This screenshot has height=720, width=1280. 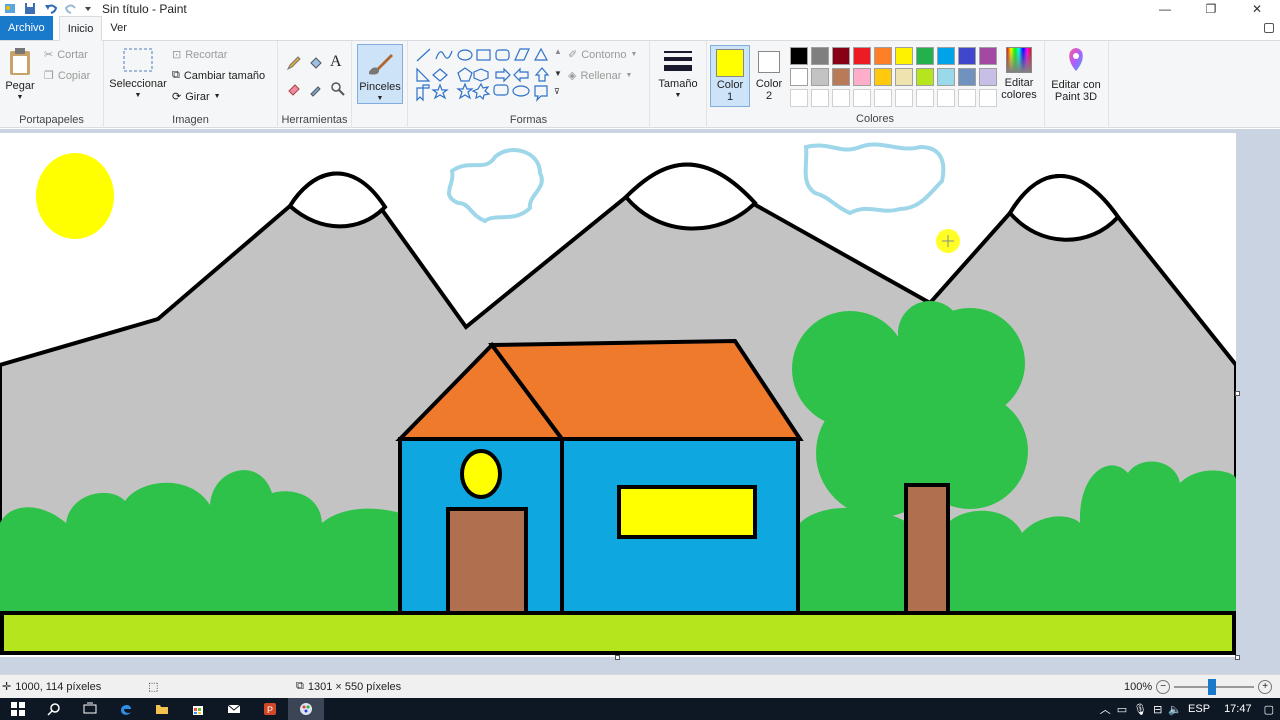 I want to click on language-indicator: ESP, so click(x=1199, y=709).